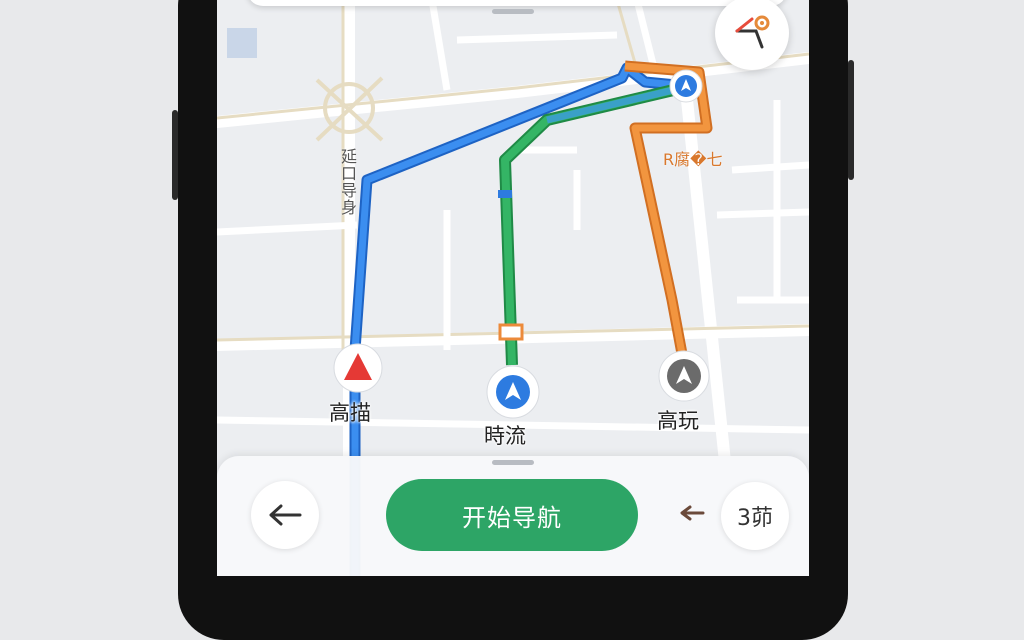 The width and height of the screenshot is (1024, 640). What do you see at coordinates (350, 412) in the screenshot?
I see `route-label-1: 高描` at bounding box center [350, 412].